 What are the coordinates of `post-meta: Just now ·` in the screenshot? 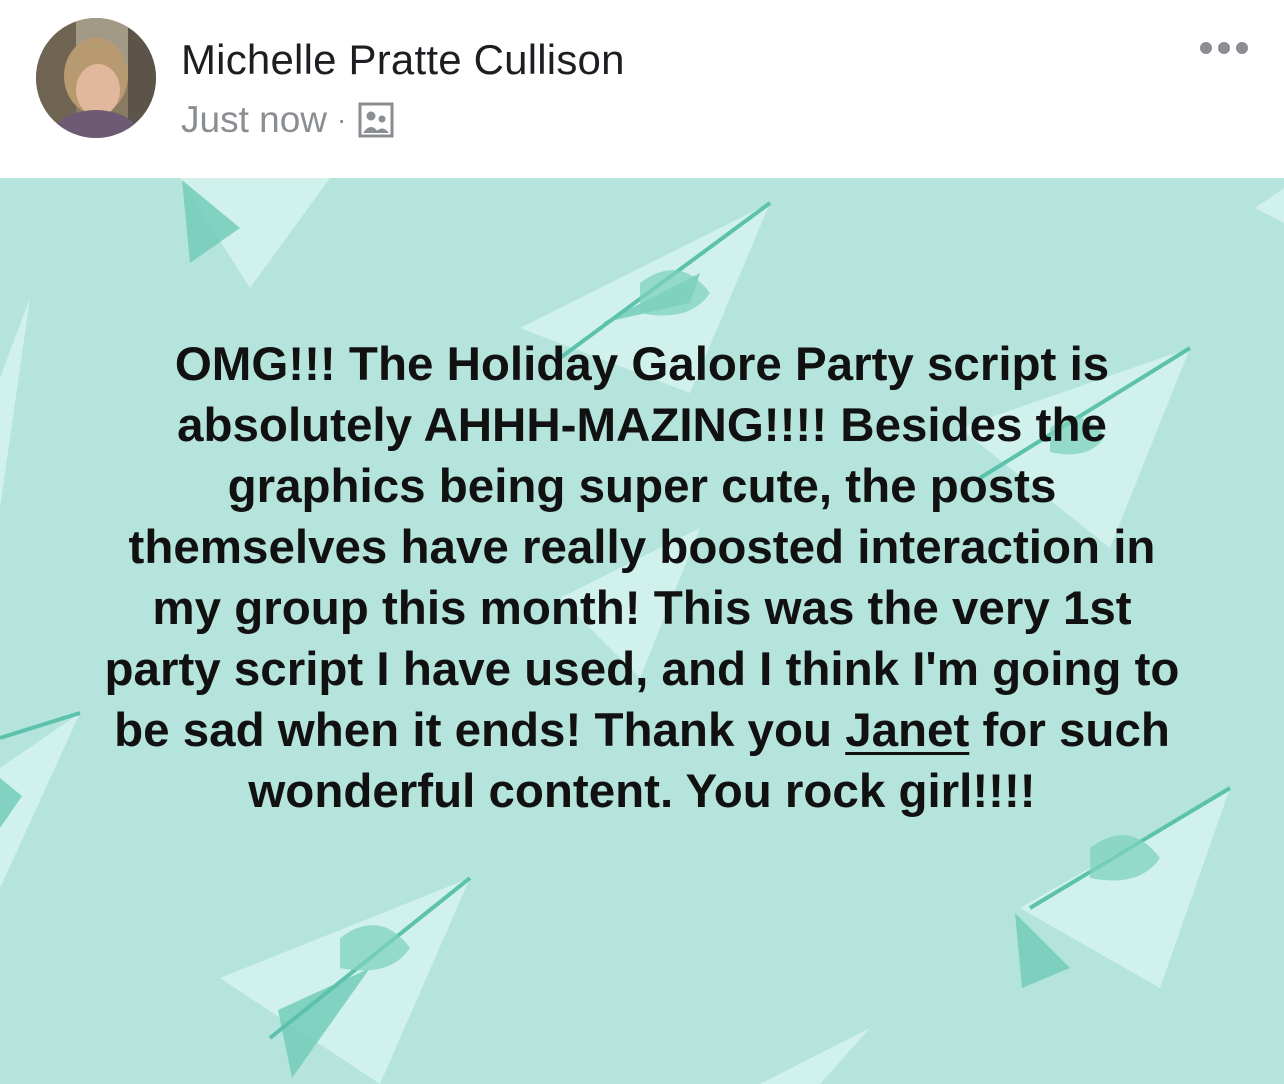 It's located at (287, 120).